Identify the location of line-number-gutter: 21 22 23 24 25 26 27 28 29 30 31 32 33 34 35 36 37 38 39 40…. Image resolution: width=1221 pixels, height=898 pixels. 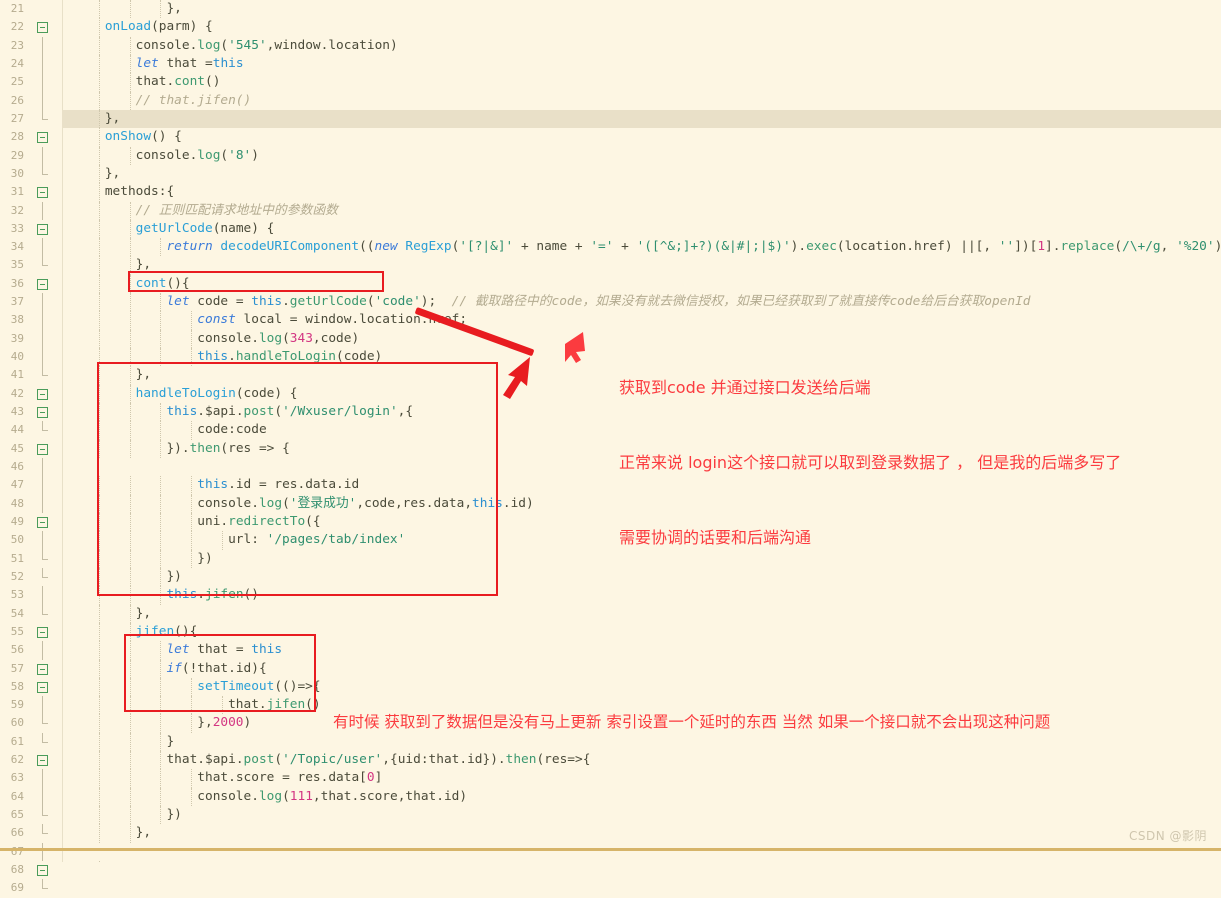
(31, 447).